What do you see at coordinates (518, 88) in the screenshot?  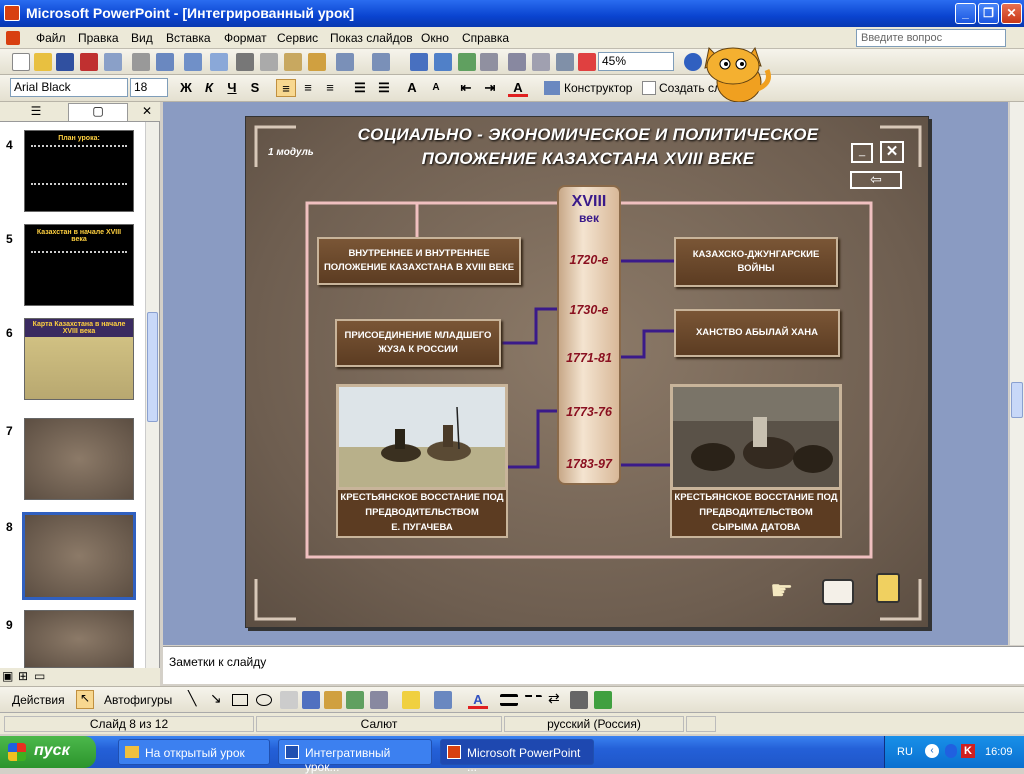 I see `font-color-icon: A` at bounding box center [518, 88].